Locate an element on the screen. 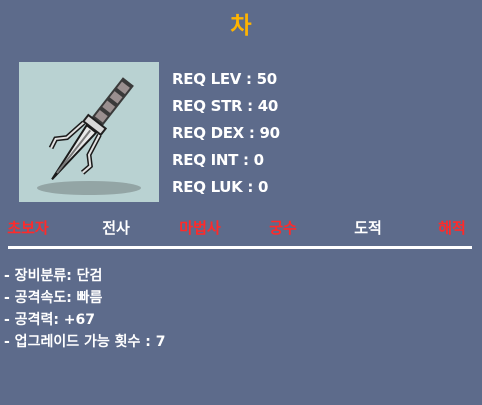 The width and height of the screenshot is (482, 405). job-pirate: 해적 is located at coordinates (452, 228).